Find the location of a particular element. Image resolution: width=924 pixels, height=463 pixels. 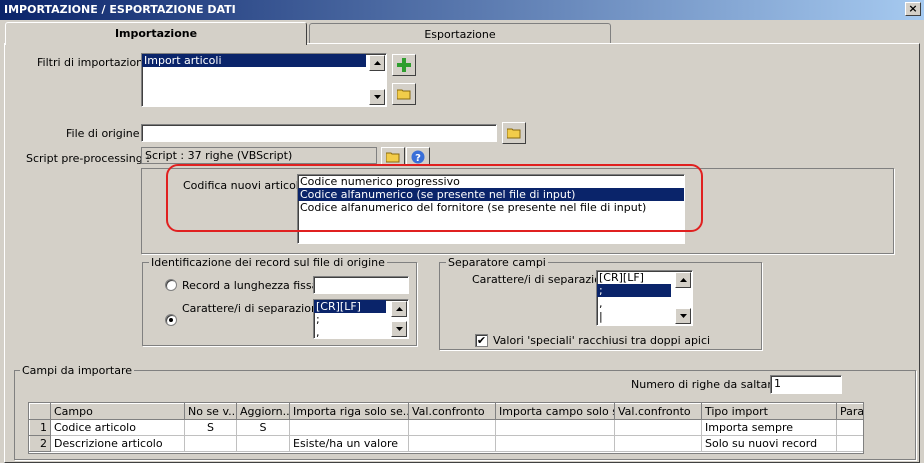

browse-source-file-button is located at coordinates (514, 133).